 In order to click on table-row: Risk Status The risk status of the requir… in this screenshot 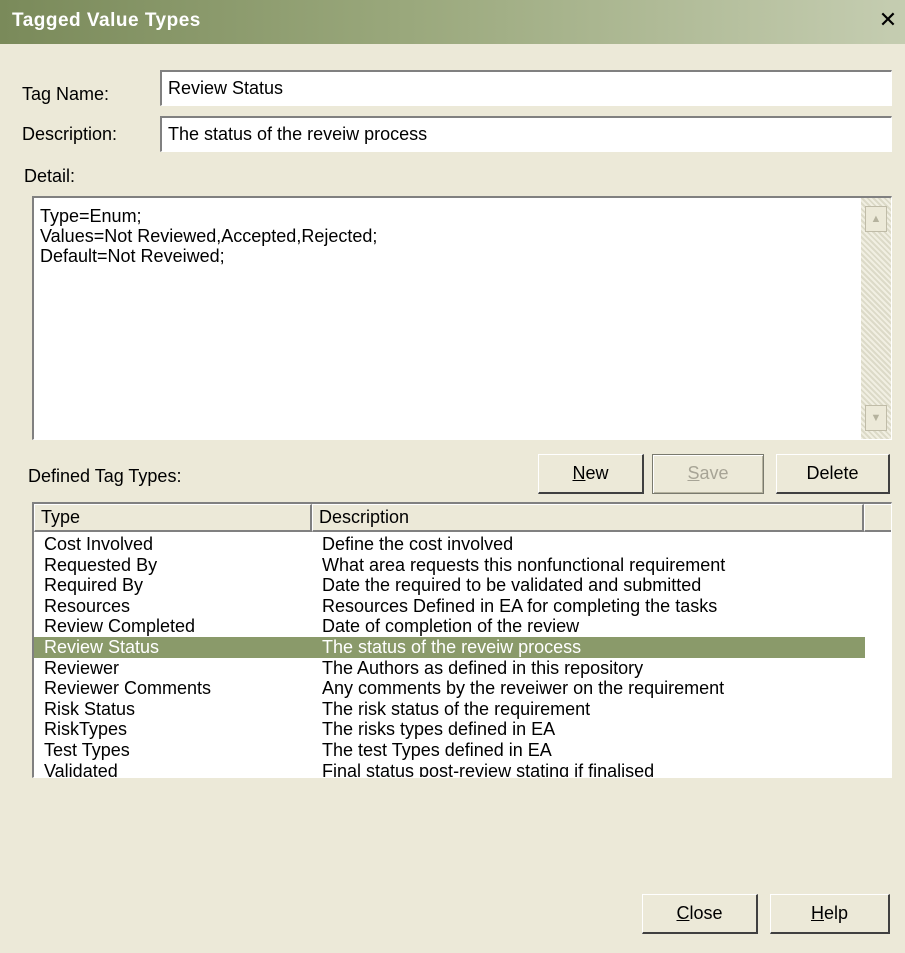, I will do `click(462, 709)`.